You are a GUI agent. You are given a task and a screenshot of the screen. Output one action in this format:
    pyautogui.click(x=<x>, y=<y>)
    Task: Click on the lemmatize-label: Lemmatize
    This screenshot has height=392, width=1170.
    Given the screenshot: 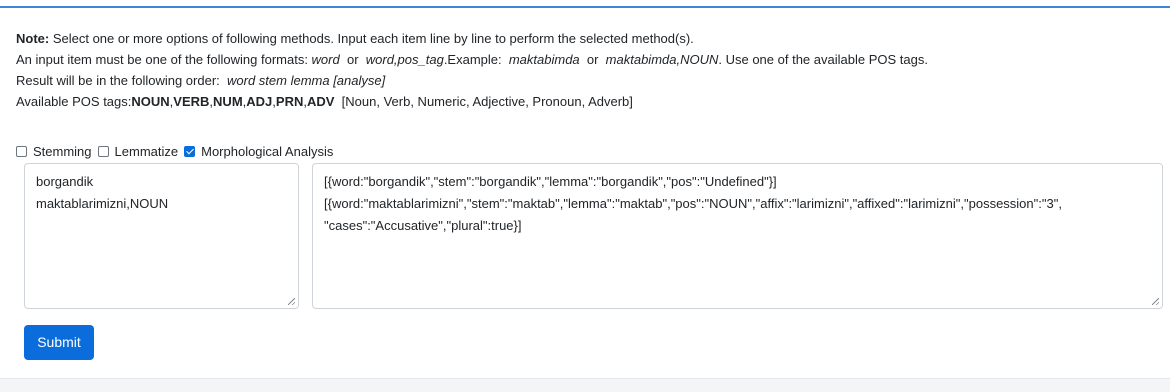 What is the action you would take?
    pyautogui.click(x=146, y=151)
    